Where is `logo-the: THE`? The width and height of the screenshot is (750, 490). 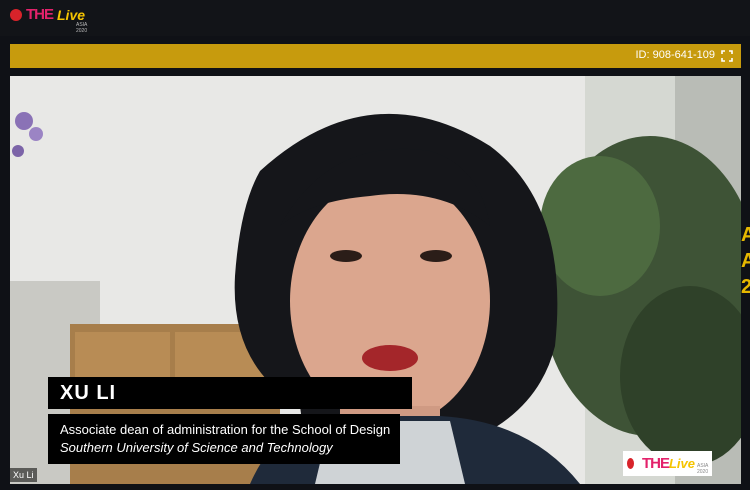 logo-the: THE is located at coordinates (40, 14).